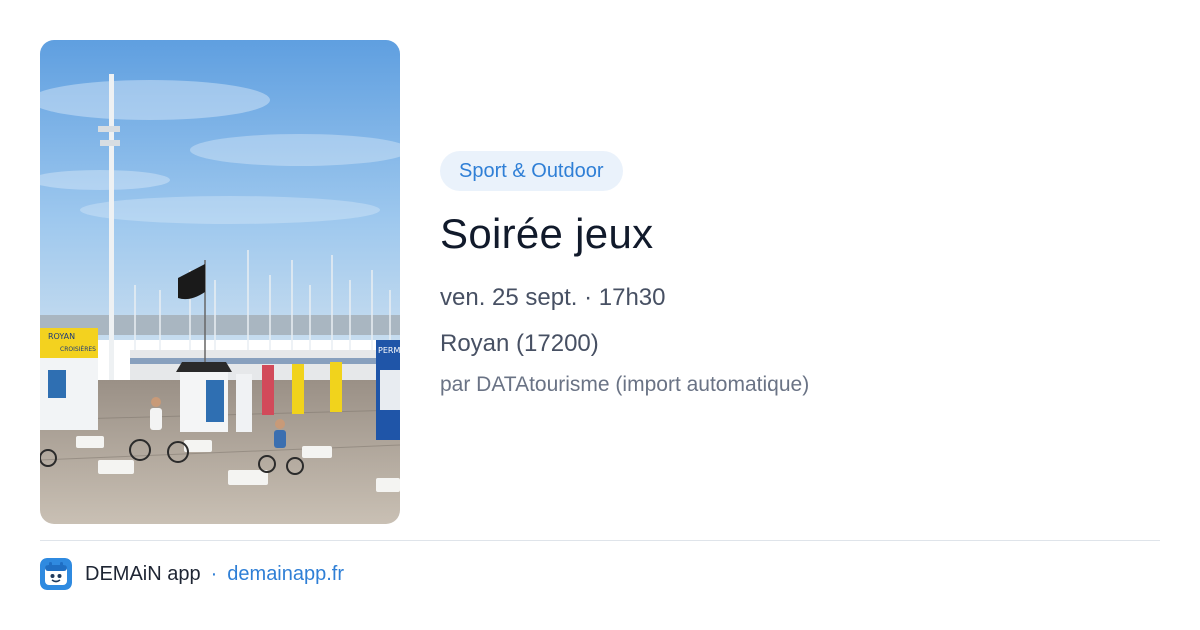 The width and height of the screenshot is (1200, 630). I want to click on event-datetime: ven. 25 sept. · 17h30, so click(553, 298).